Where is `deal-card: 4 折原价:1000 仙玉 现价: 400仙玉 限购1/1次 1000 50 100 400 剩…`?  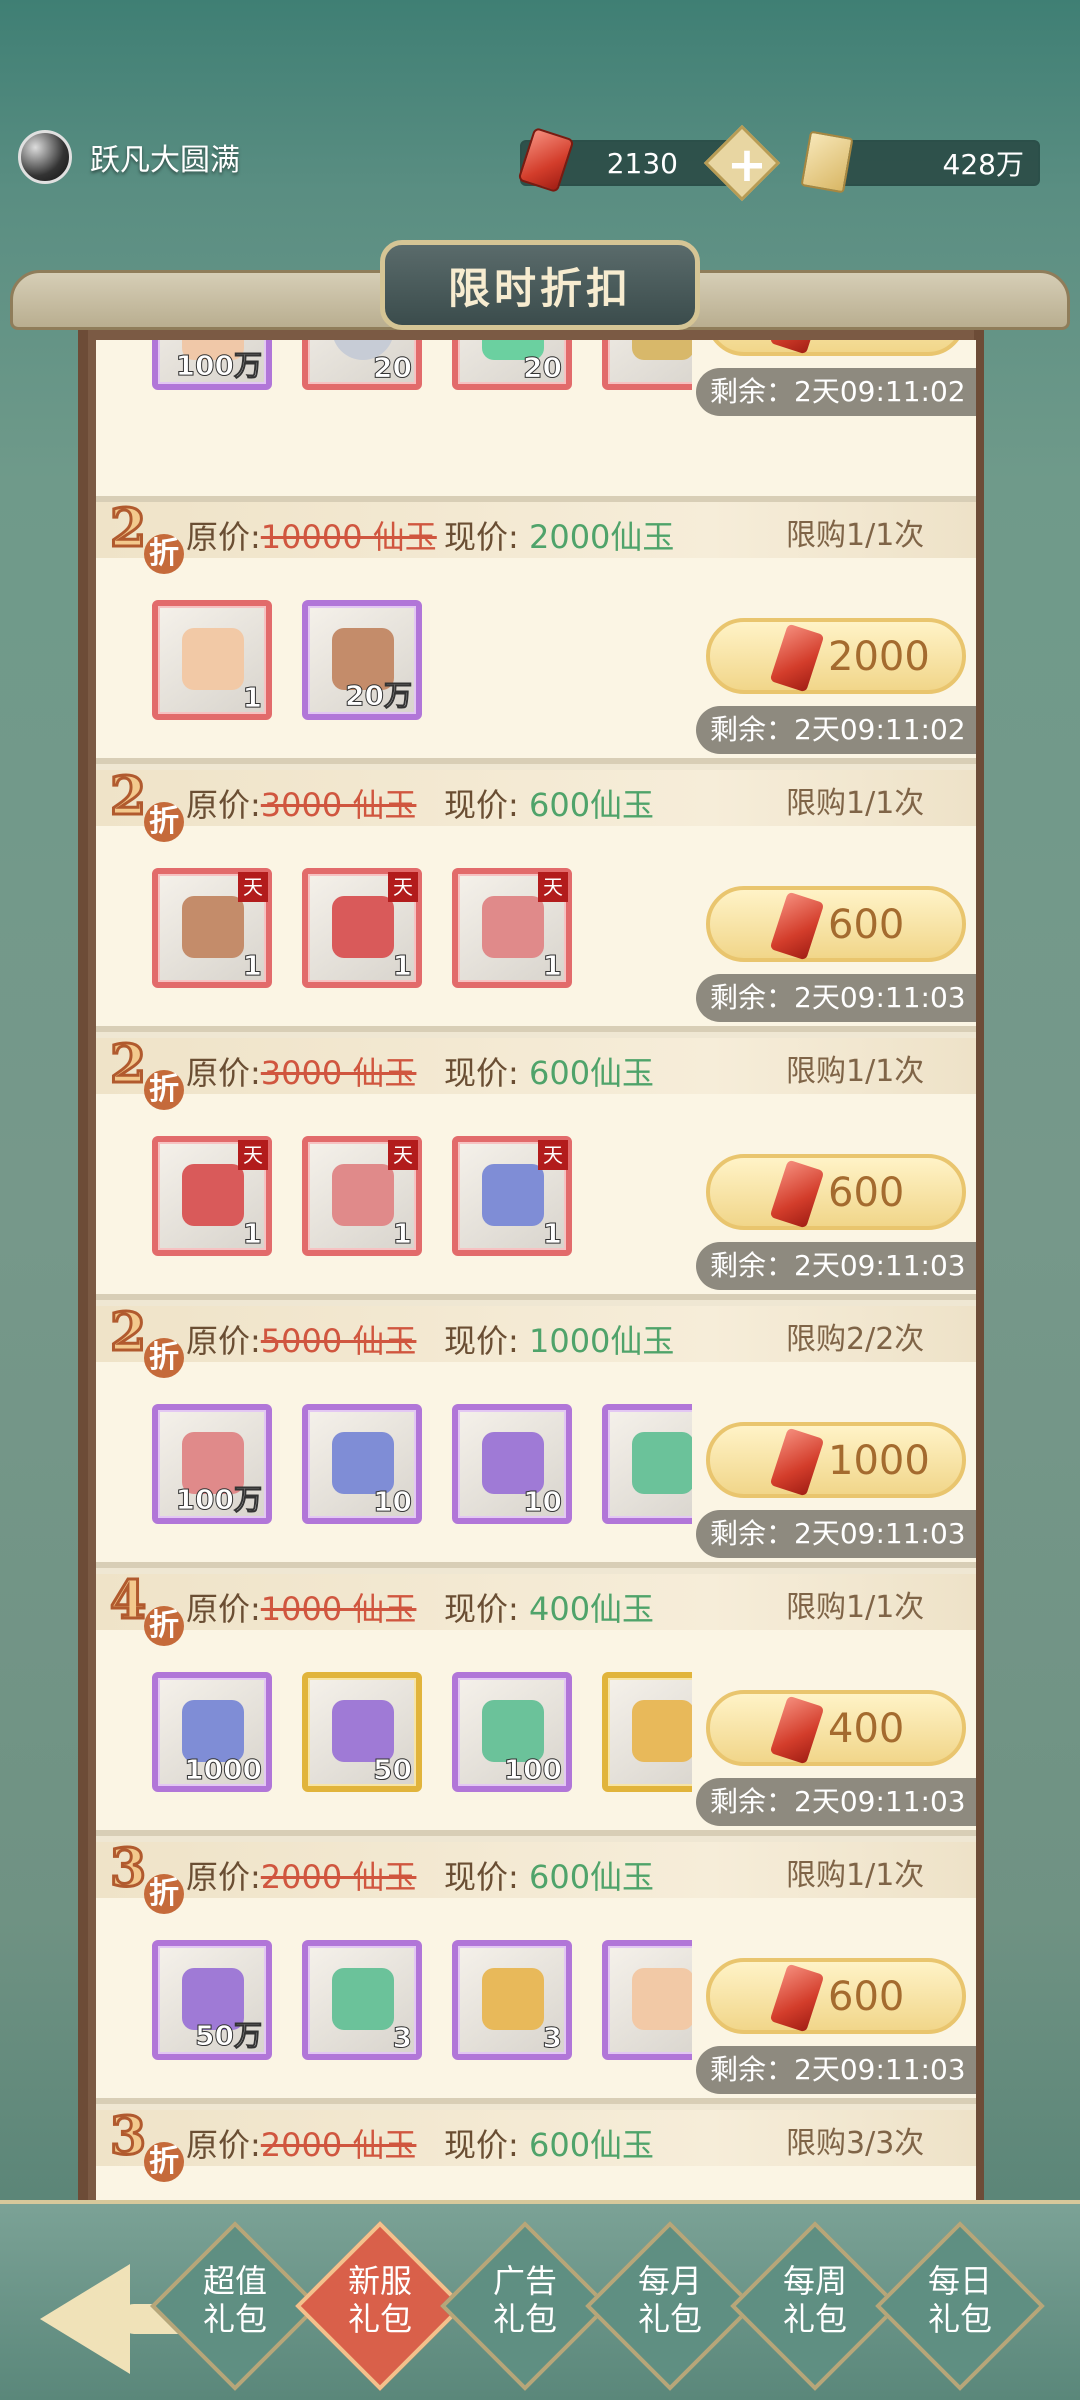
deal-card: 4 折原价:1000 仙玉 现价: 400仙玉 限购1/1次 1000 50 100 400 剩… is located at coordinates (536, 1702).